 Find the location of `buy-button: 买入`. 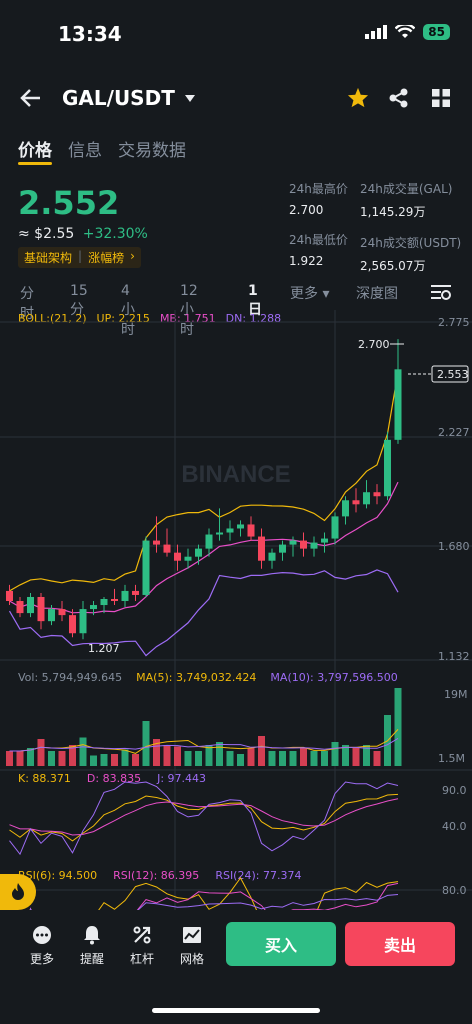

buy-button: 买入 is located at coordinates (281, 944).